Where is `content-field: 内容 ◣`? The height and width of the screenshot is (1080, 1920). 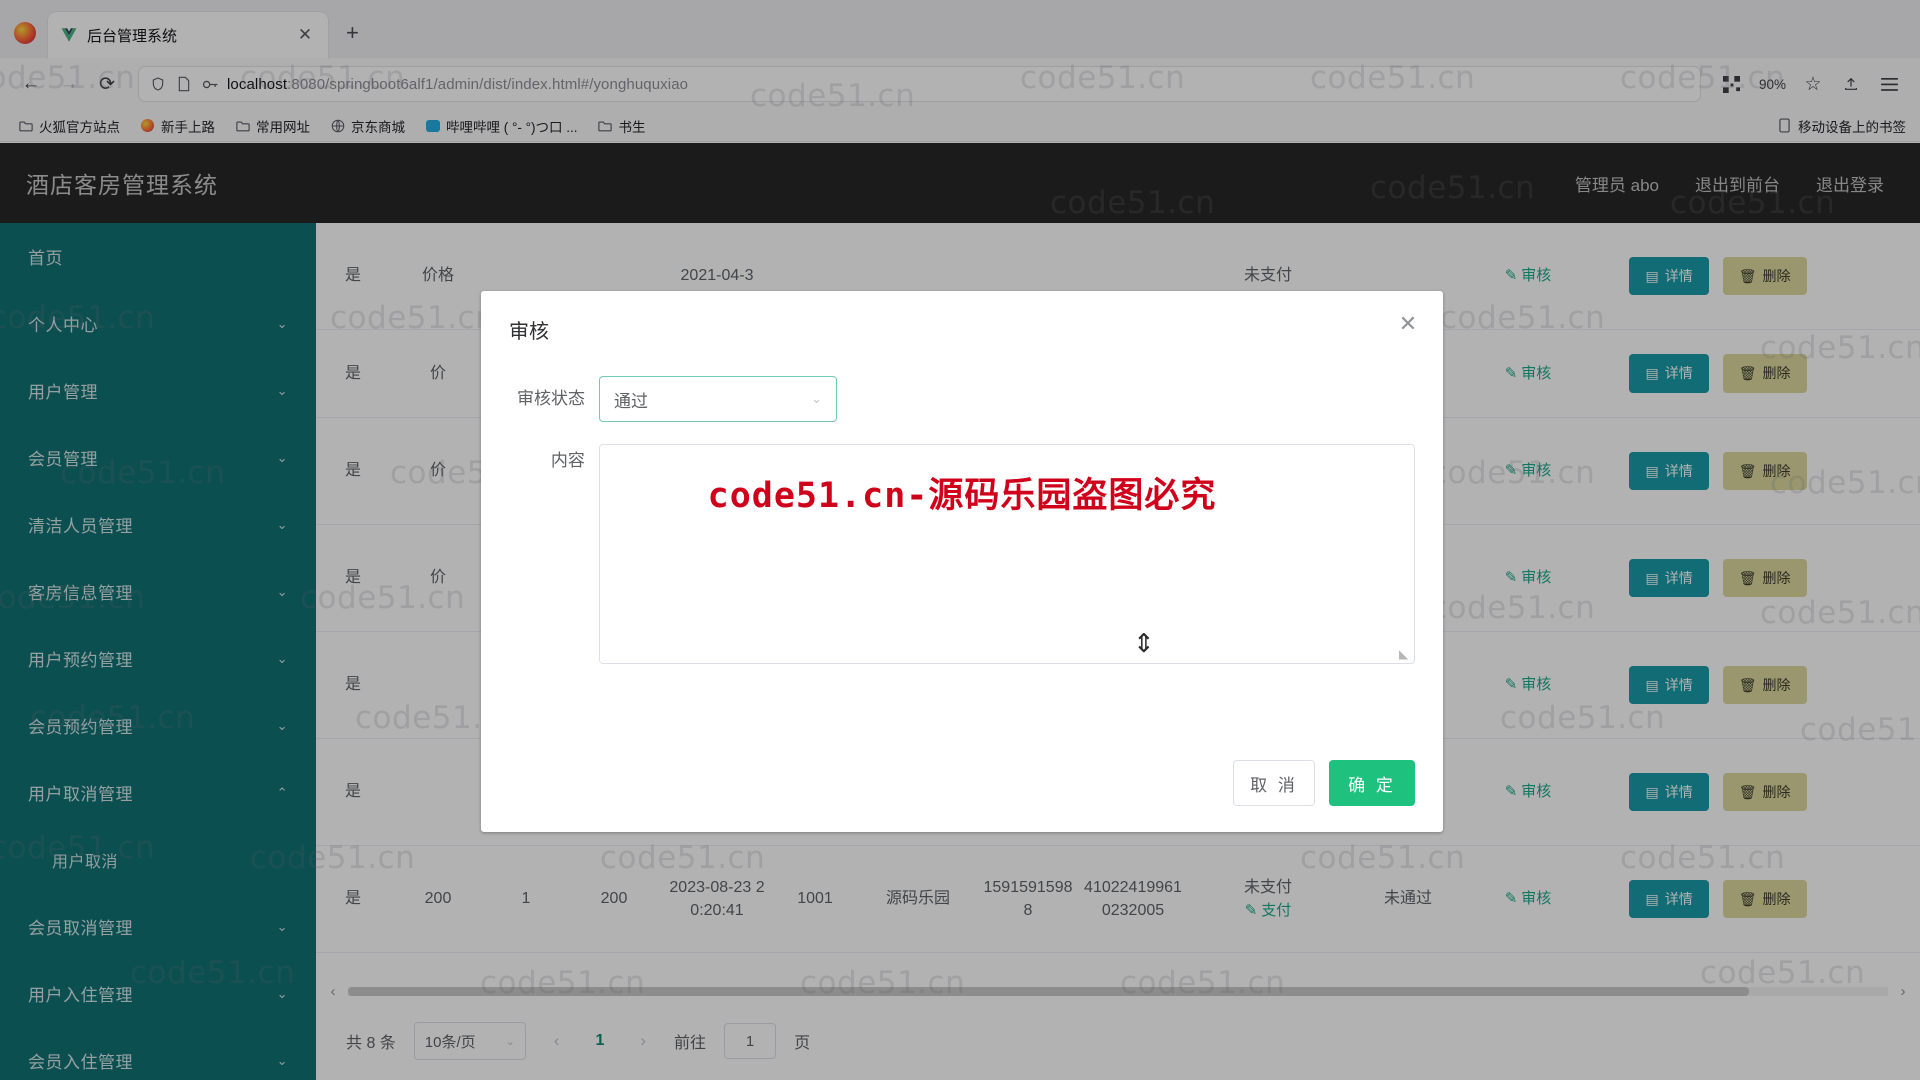
content-field: 内容 ◣ is located at coordinates (962, 554).